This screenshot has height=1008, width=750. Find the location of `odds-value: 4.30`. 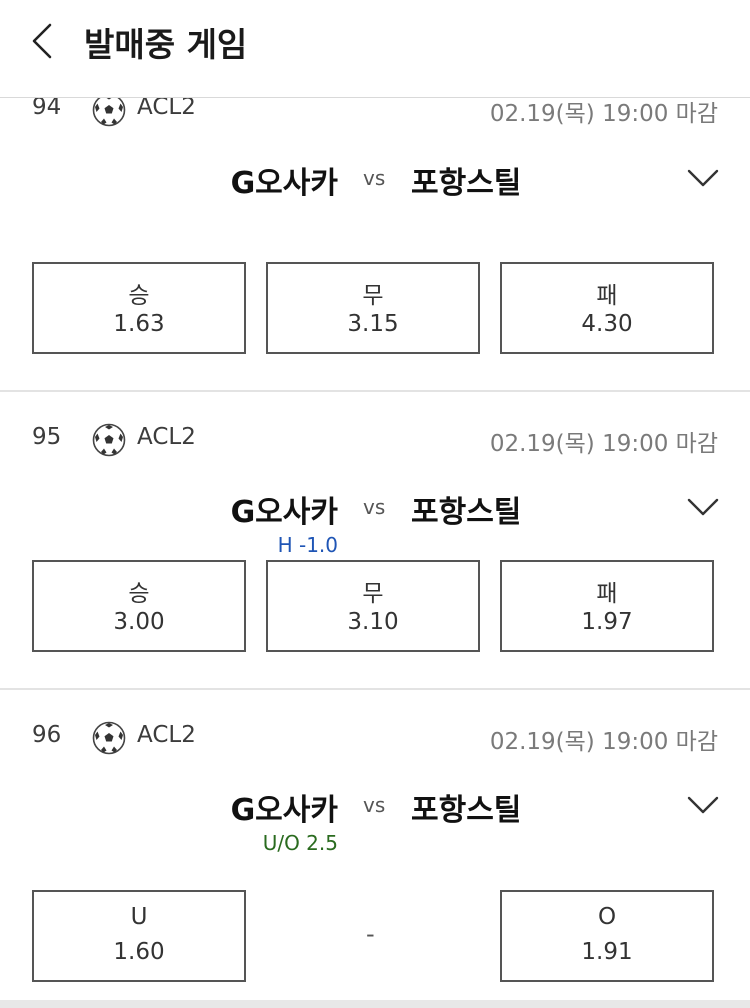

odds-value: 4.30 is located at coordinates (607, 324).